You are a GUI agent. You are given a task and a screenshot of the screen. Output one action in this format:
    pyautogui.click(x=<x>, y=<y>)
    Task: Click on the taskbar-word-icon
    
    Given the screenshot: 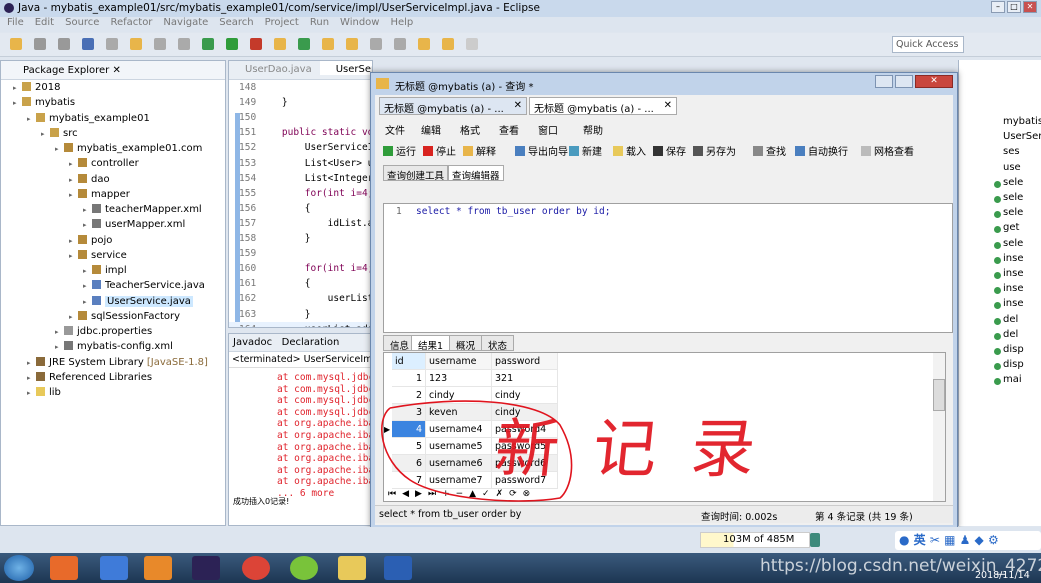 What is the action you would take?
    pyautogui.click(x=398, y=568)
    